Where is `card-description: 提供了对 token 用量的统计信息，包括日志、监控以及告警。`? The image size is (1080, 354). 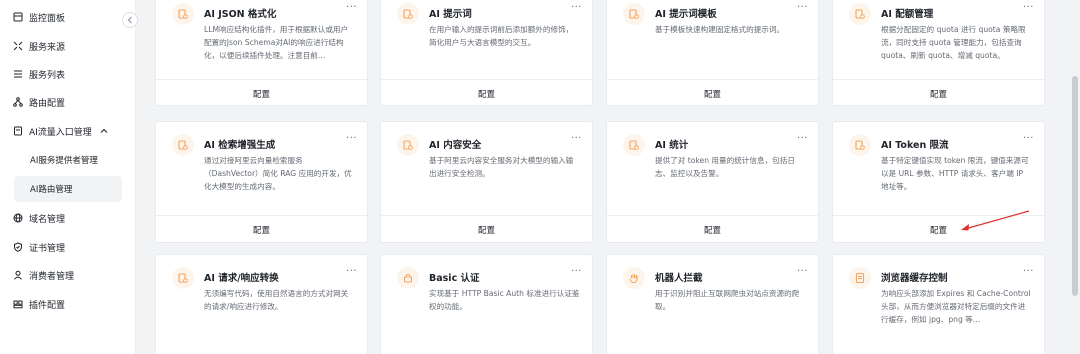 card-description: 提供了对 token 用量的统计信息，包括日志、监控以及告警。 is located at coordinates (725, 167).